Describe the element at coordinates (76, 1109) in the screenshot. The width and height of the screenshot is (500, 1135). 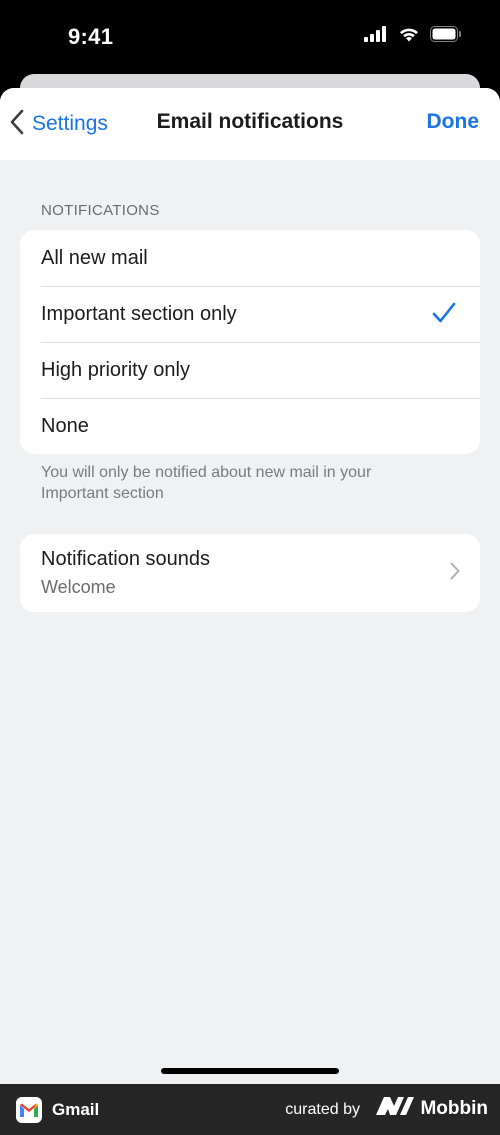
I see `app-name: Gmail` at that location.